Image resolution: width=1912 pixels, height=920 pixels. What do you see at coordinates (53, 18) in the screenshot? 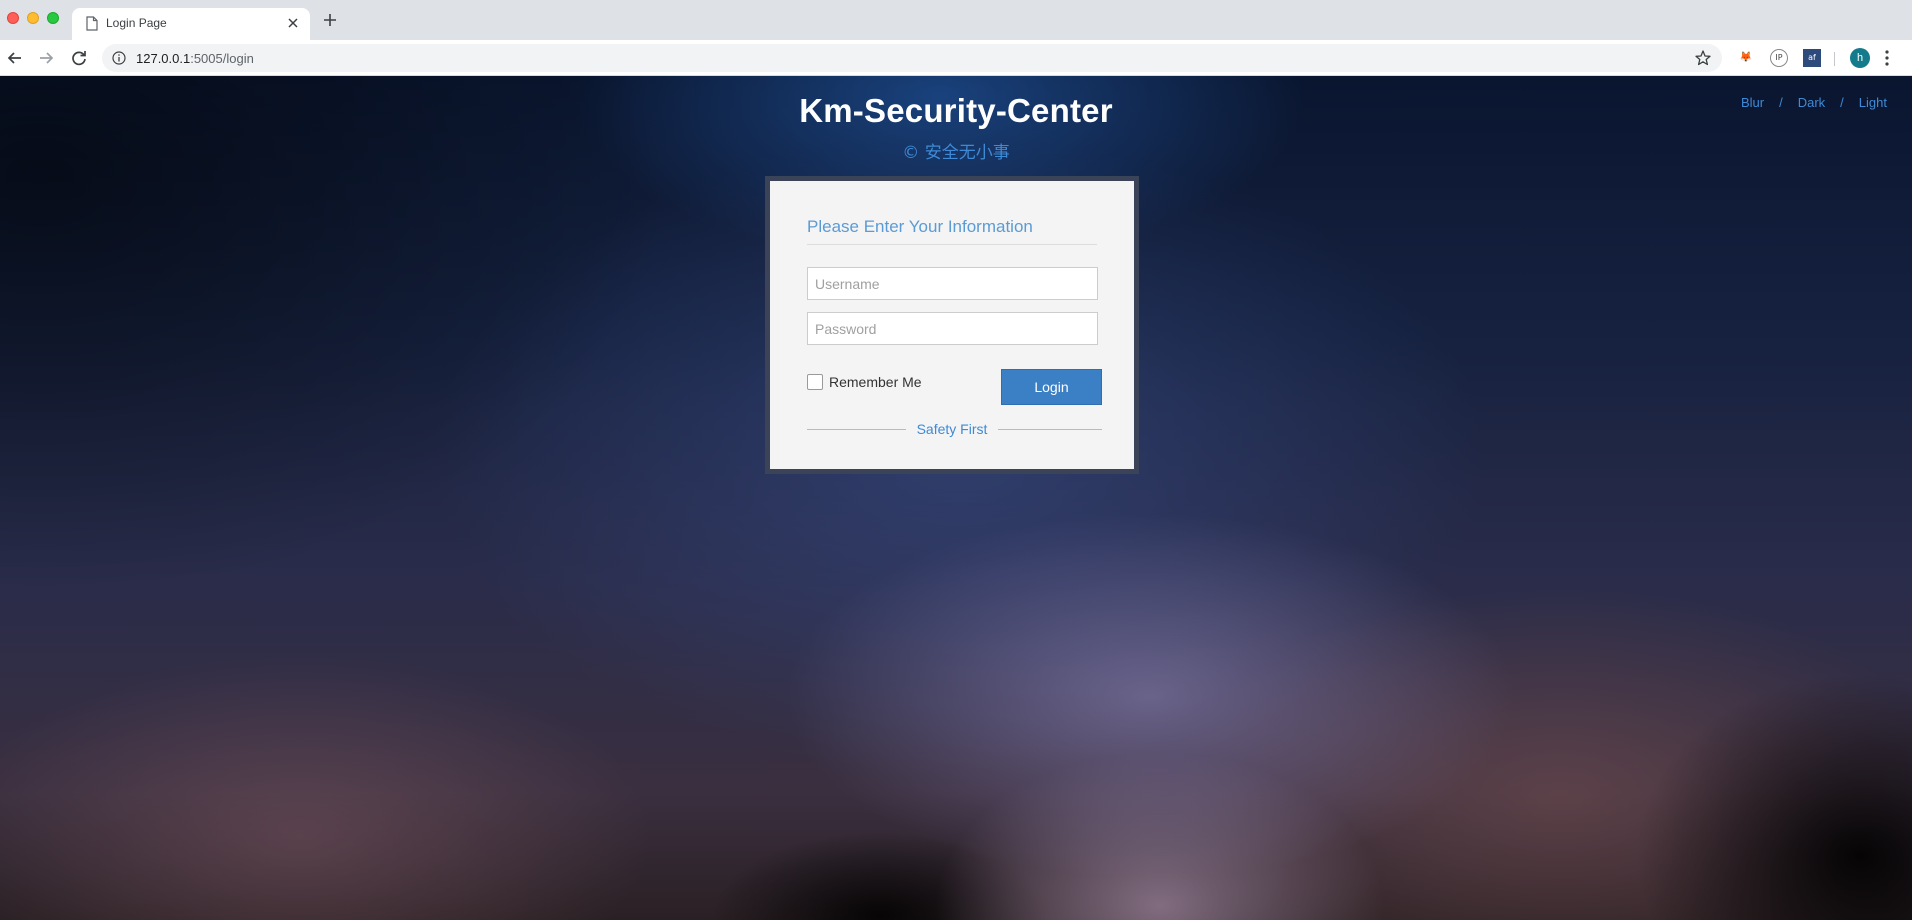
I see `maximize-window-button` at bounding box center [53, 18].